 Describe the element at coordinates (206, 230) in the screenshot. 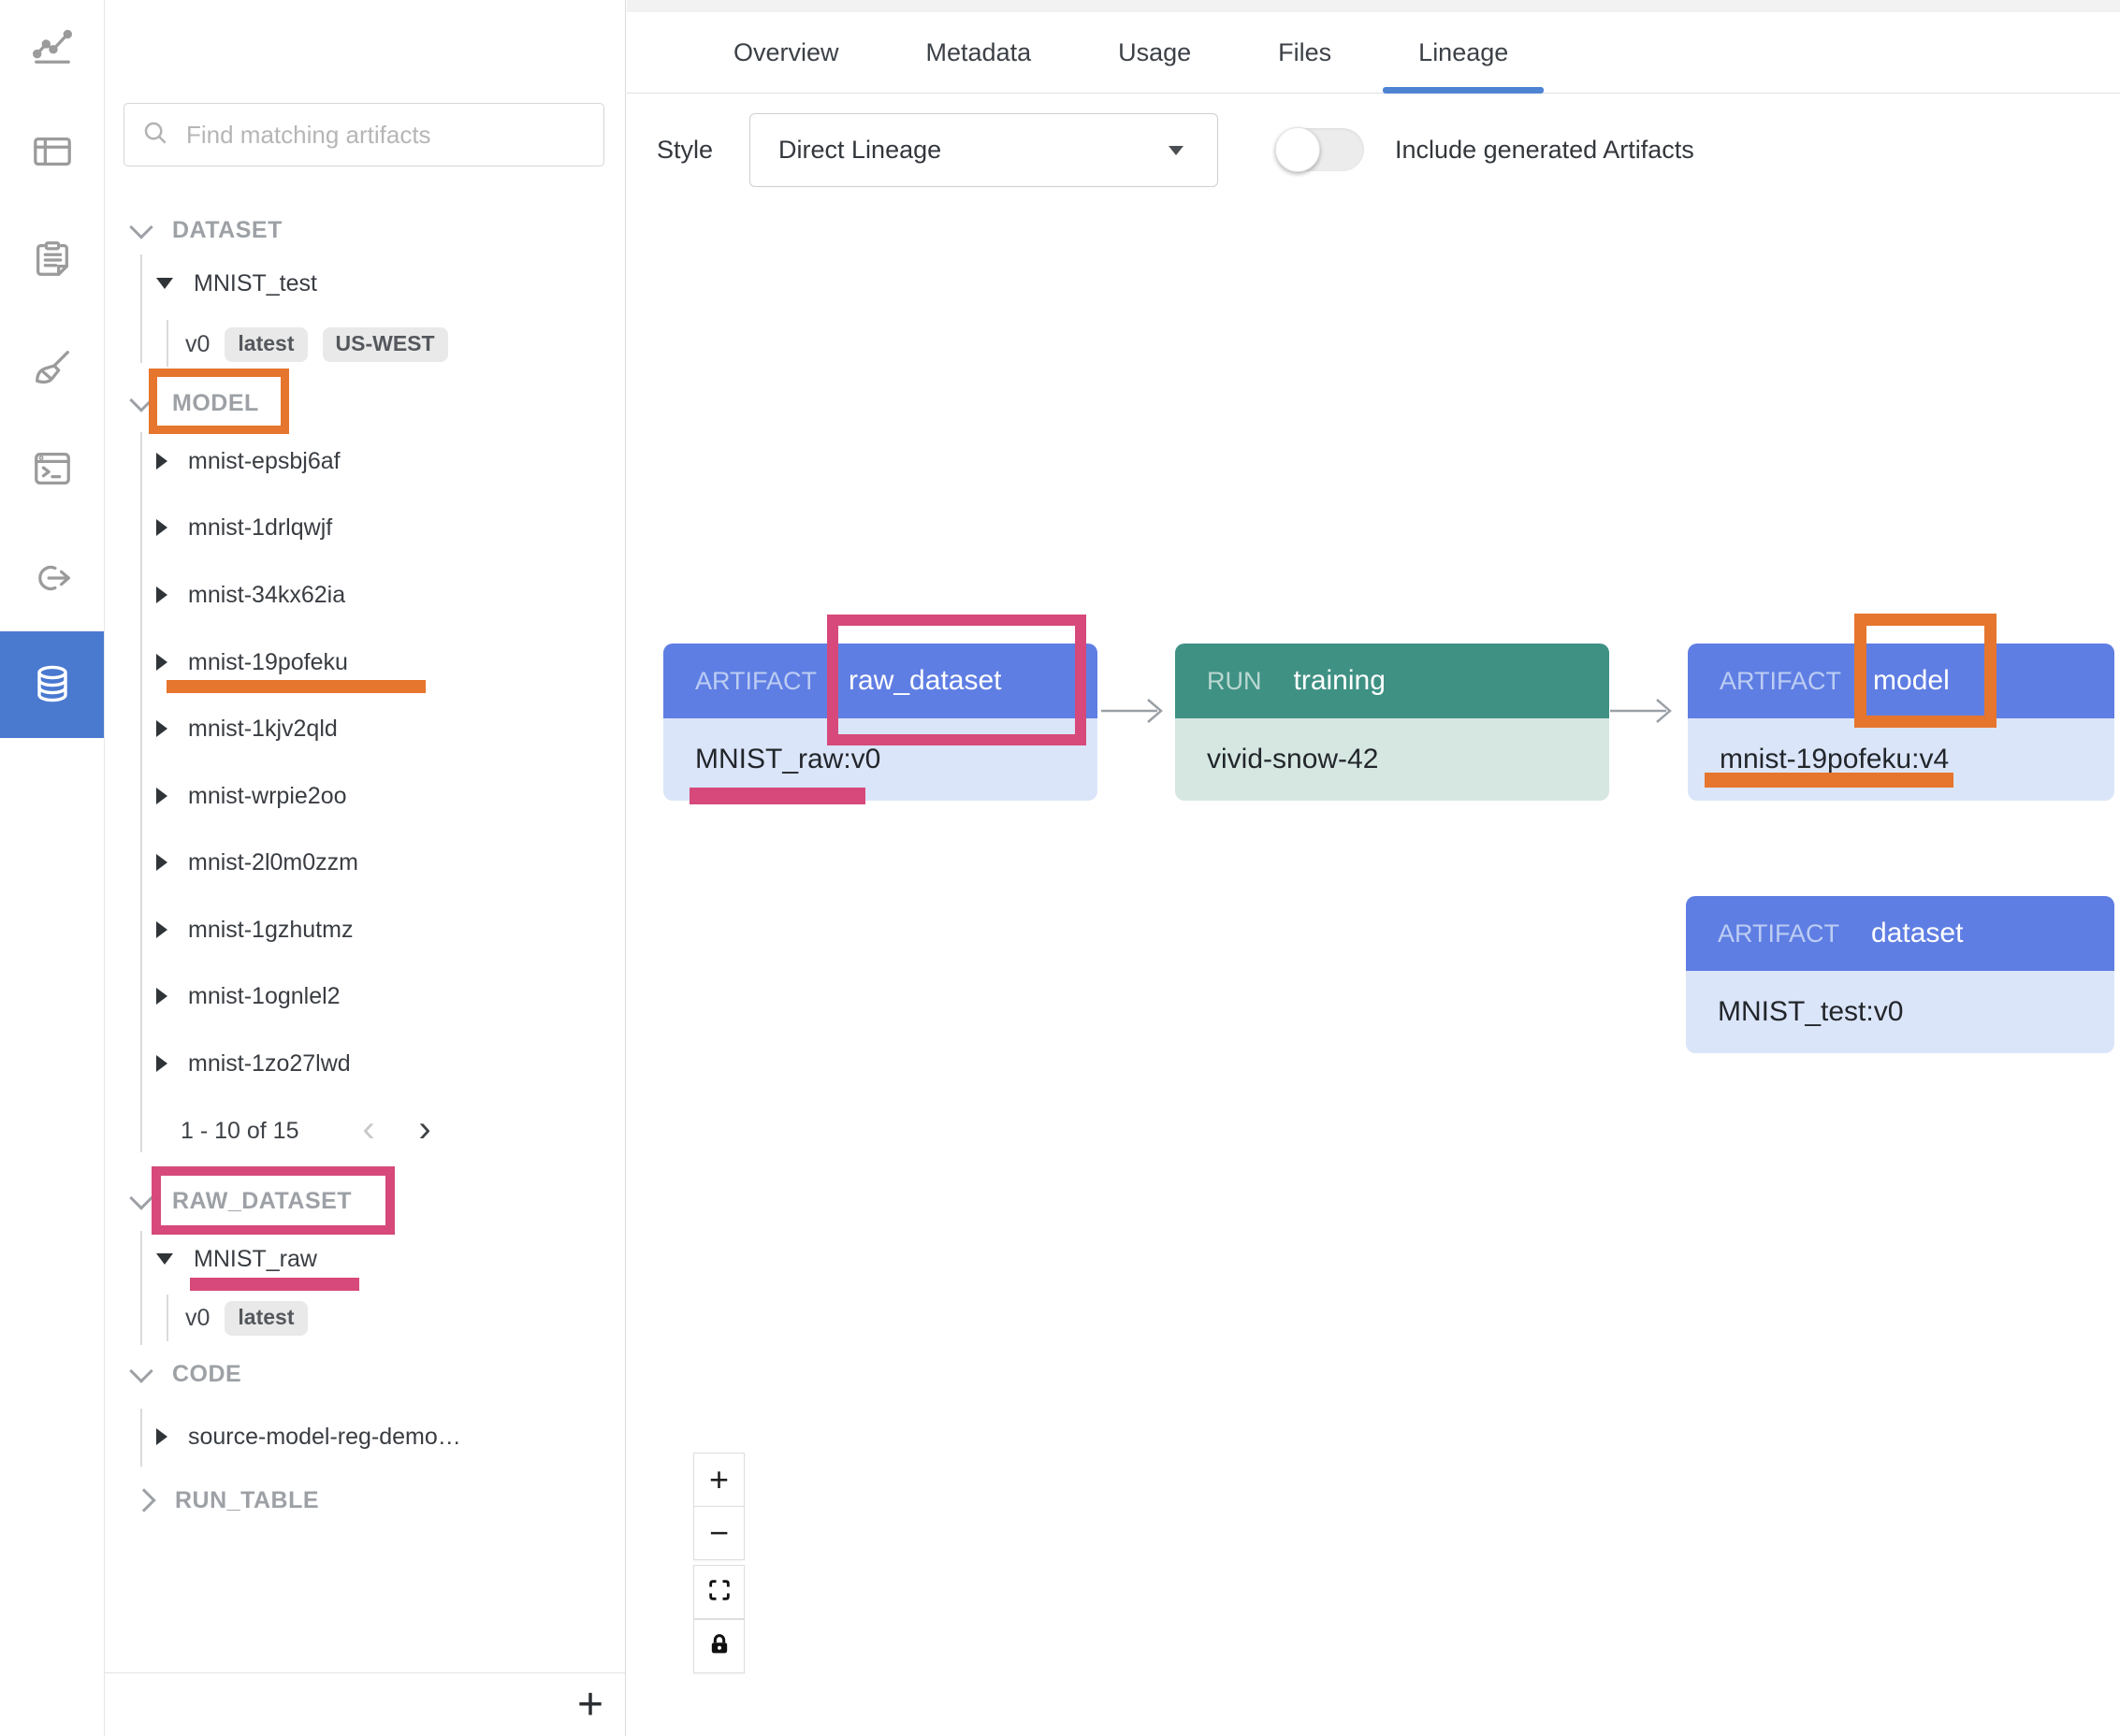

I see `tree-section-dataset: DATASET` at that location.